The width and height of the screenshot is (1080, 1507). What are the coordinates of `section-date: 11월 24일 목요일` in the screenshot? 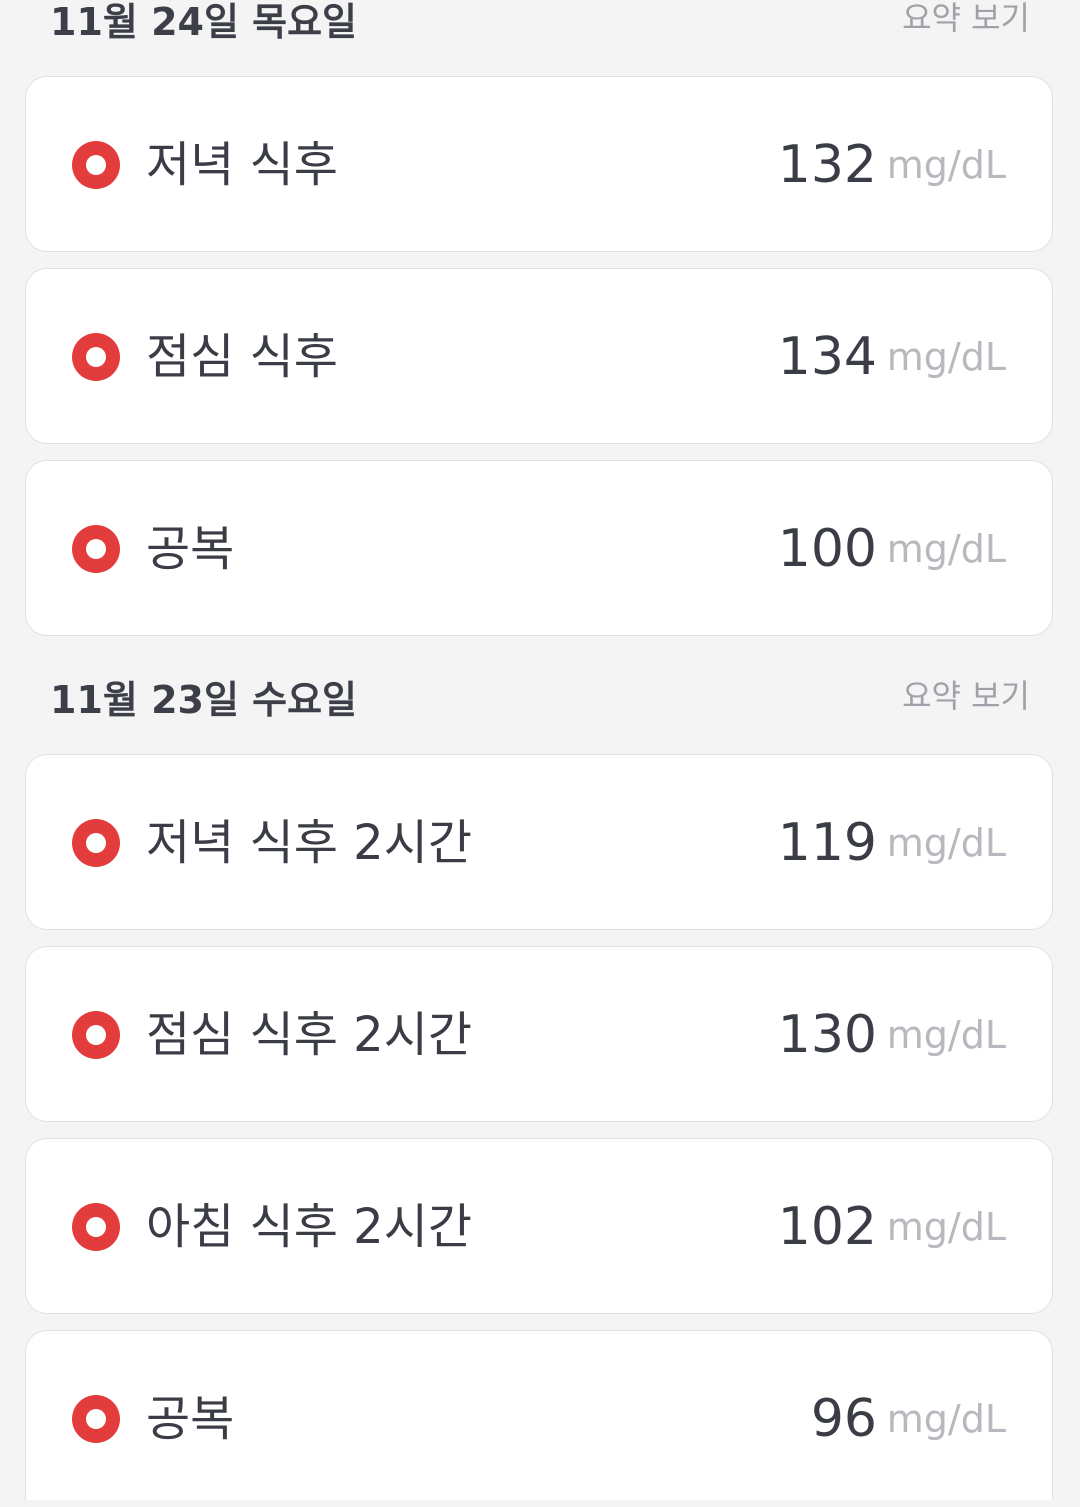 It's located at (204, 22).